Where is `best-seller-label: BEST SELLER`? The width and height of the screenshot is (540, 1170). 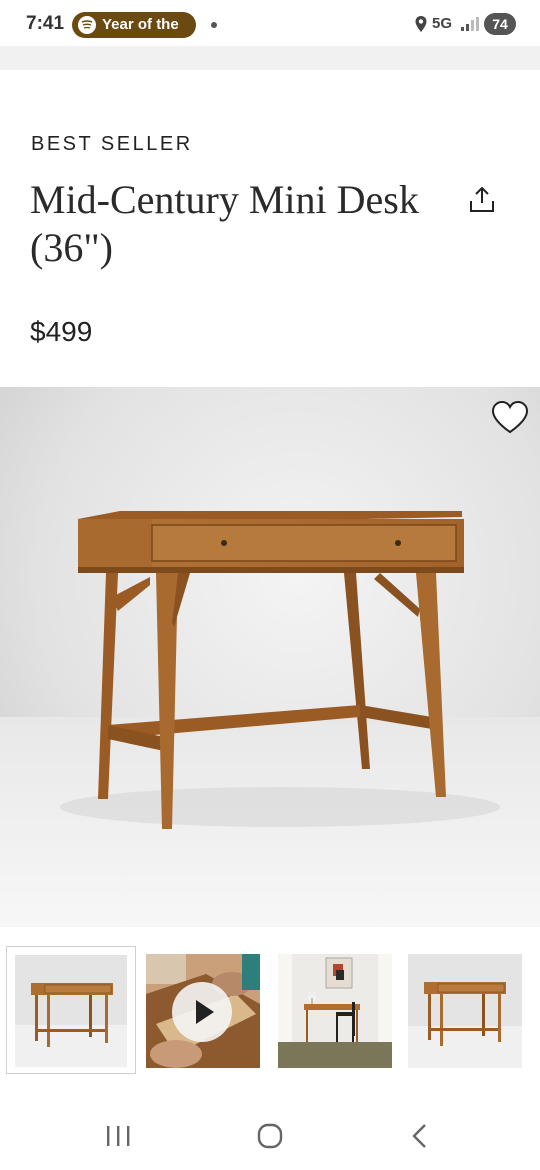
best-seller-label: BEST SELLER is located at coordinates (112, 144).